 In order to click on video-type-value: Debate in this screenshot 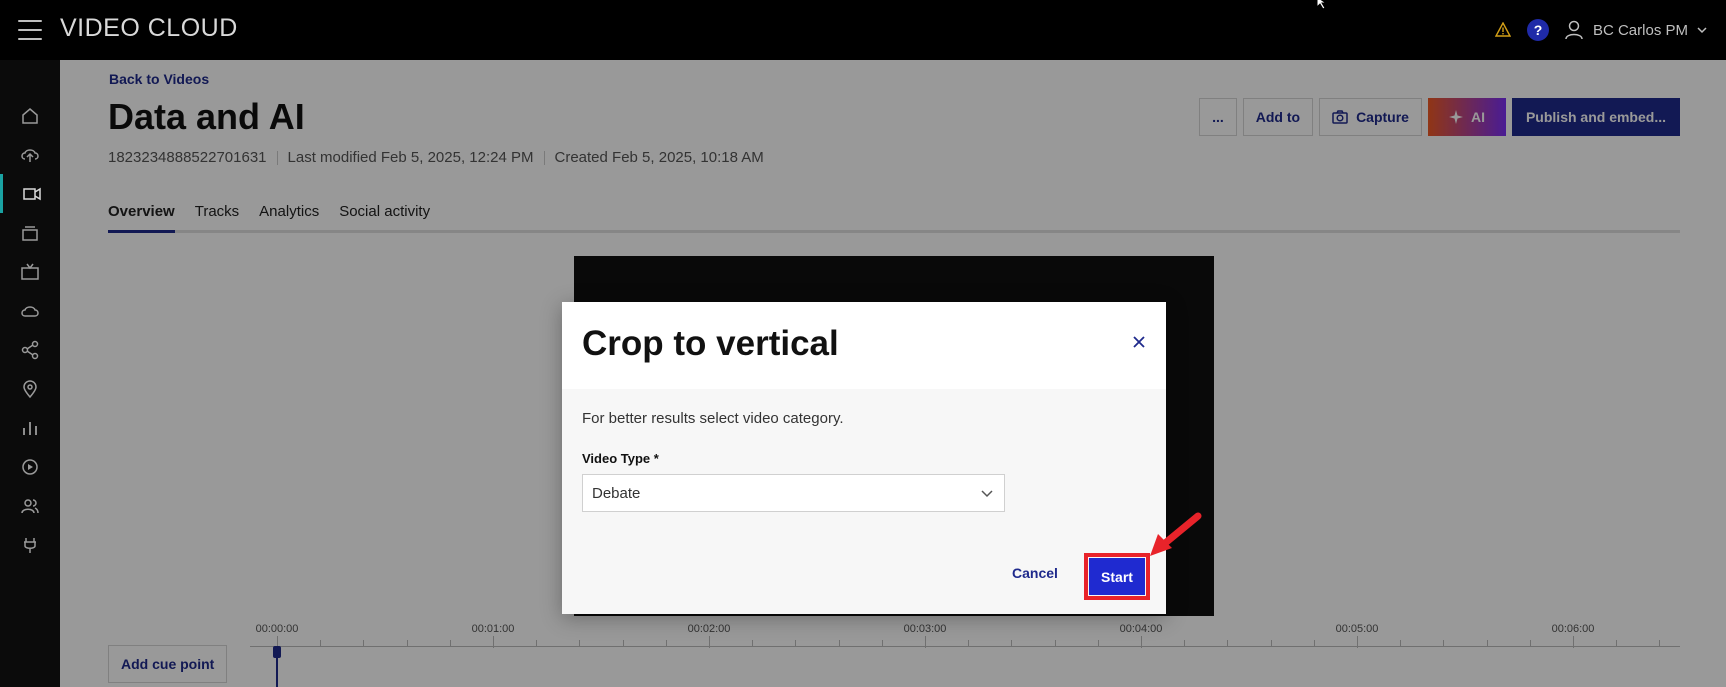, I will do `click(616, 493)`.